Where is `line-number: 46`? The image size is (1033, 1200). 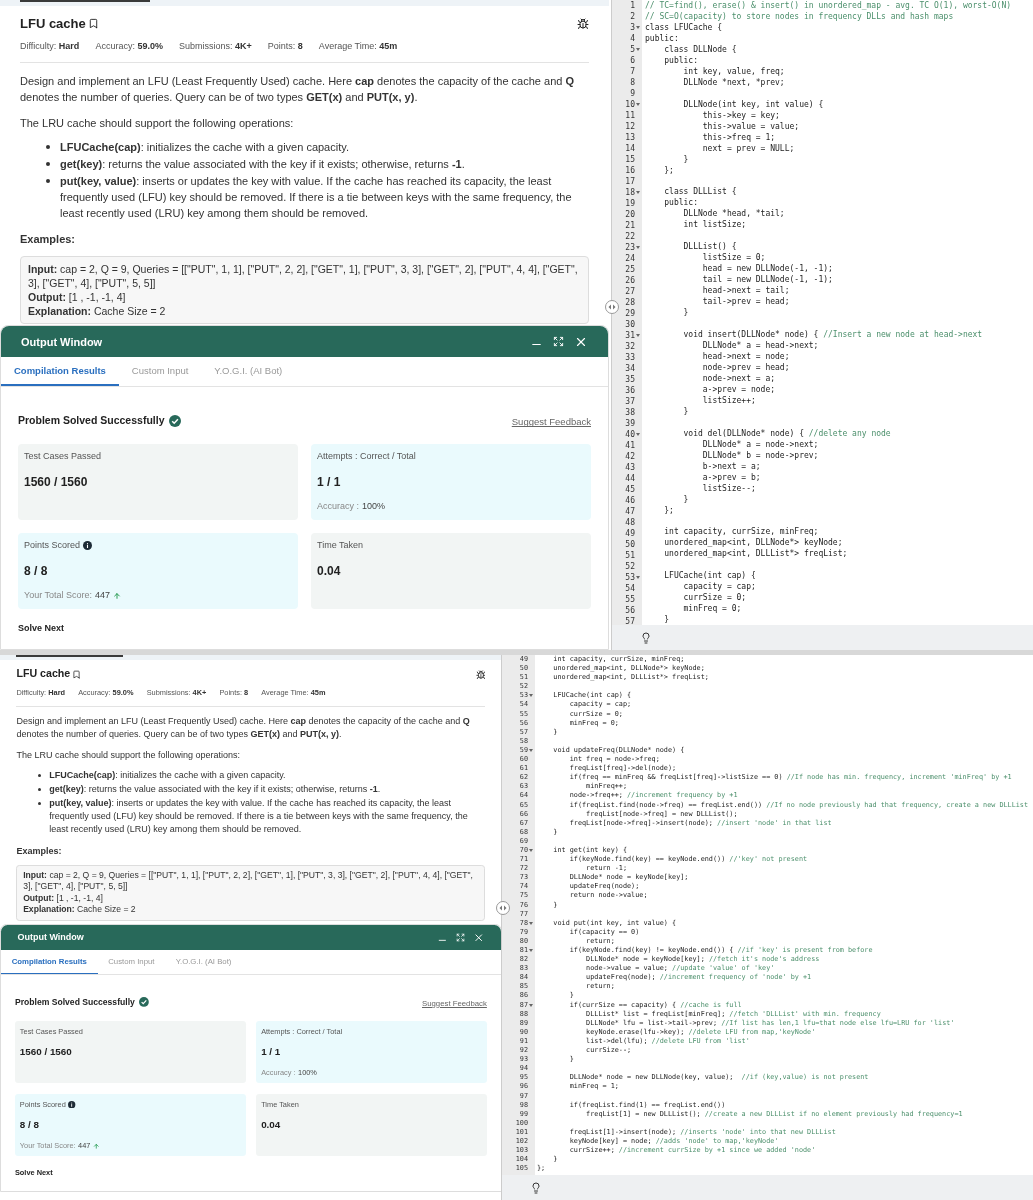
line-number: 46 is located at coordinates (630, 500).